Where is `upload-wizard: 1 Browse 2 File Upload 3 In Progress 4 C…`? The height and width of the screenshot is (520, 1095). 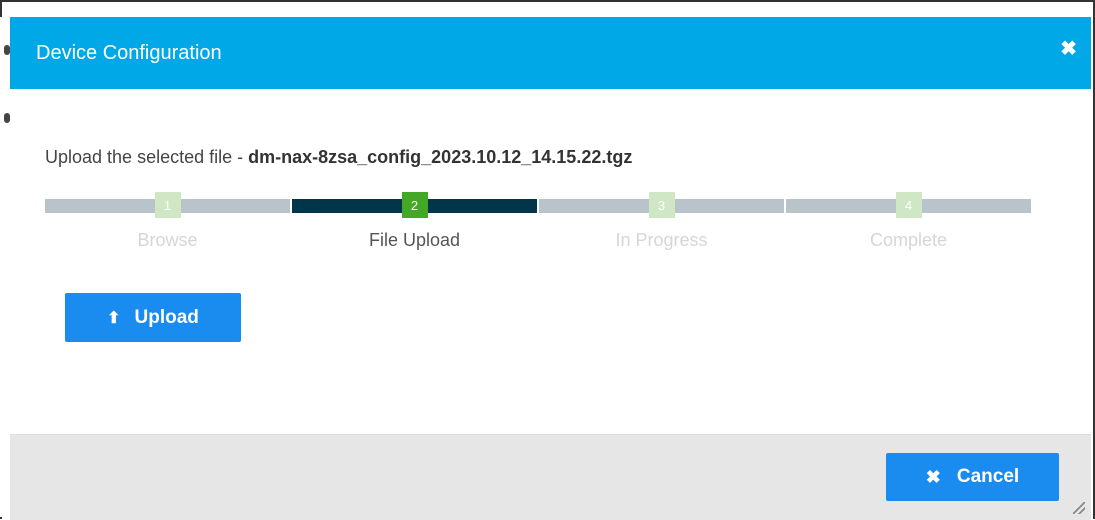 upload-wizard: 1 Browse 2 File Upload 3 In Progress 4 C… is located at coordinates (539, 227).